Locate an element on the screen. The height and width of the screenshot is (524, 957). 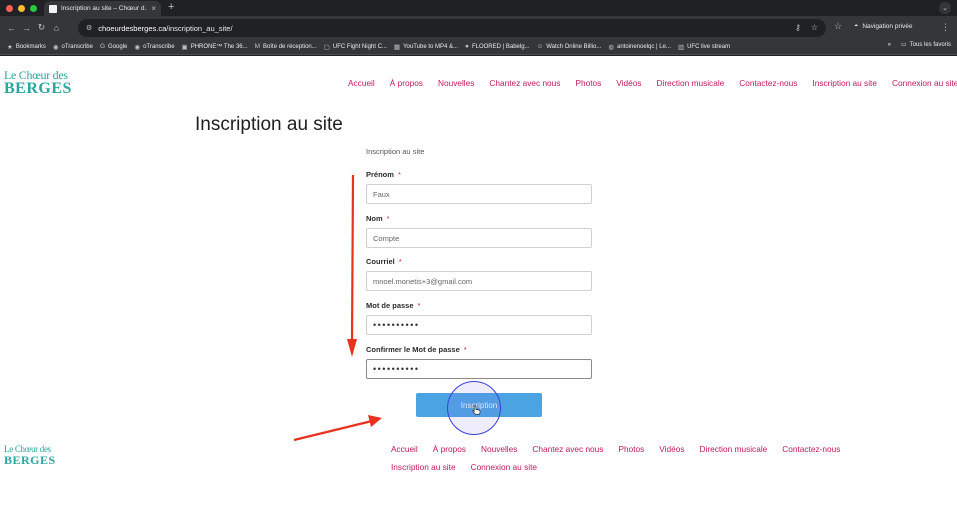
field-mot-de-passe: Mot de passe * is located at coordinates (479, 305).